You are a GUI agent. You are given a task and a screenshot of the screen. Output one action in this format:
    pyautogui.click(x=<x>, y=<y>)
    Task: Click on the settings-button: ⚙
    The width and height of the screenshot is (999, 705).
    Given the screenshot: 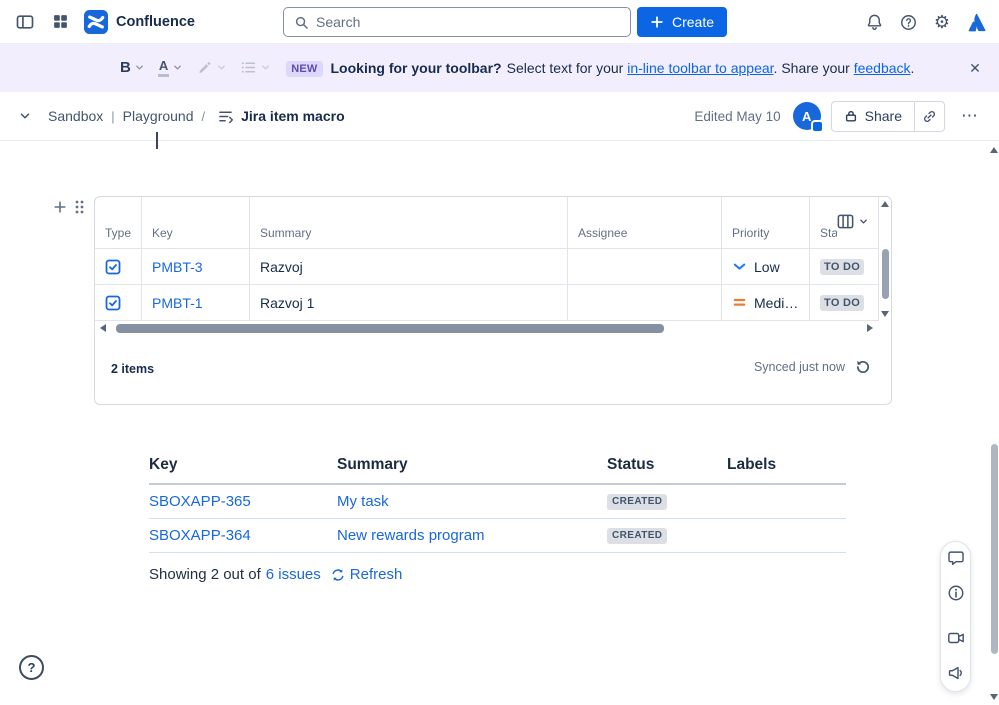 What is the action you would take?
    pyautogui.click(x=942, y=22)
    